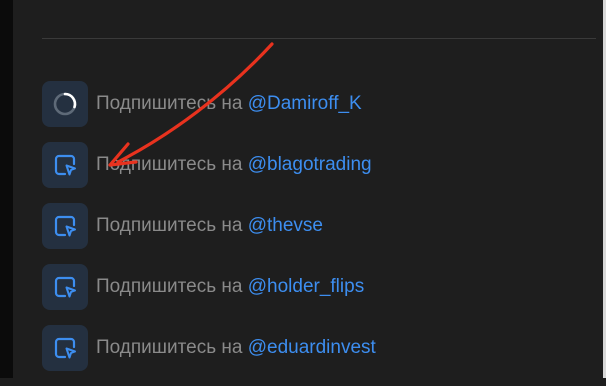 The width and height of the screenshot is (606, 386). I want to click on task-item-holder-flips: Подпишитесь на @holder_flips, so click(322, 287).